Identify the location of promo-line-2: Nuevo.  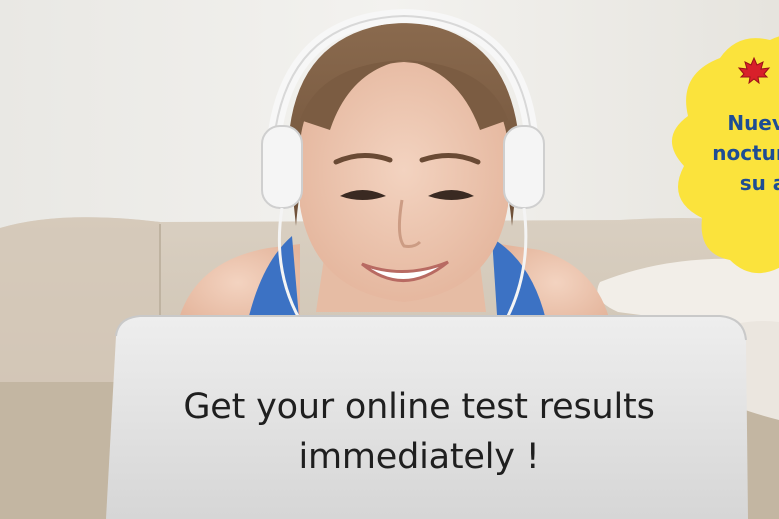
(753, 123).